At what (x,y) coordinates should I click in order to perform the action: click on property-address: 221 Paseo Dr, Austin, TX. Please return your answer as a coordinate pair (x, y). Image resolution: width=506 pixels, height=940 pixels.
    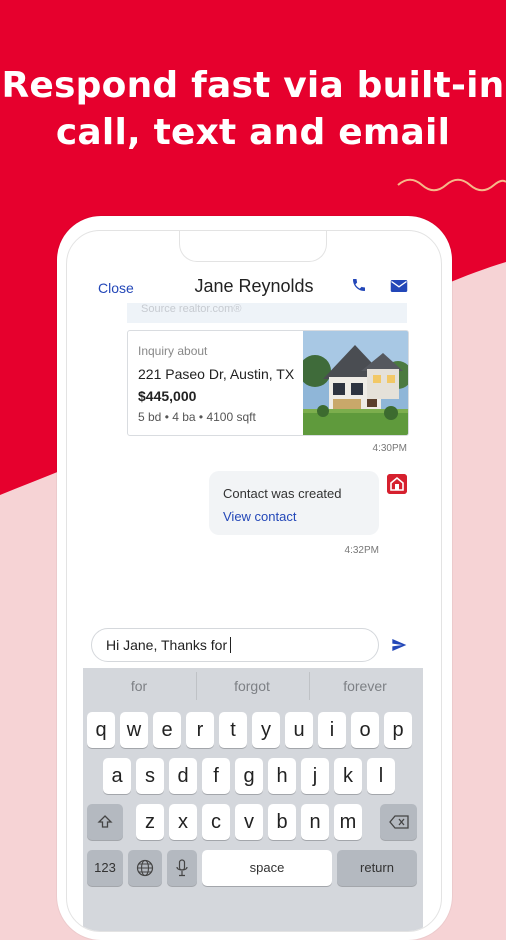
    Looking at the image, I should click on (216, 374).